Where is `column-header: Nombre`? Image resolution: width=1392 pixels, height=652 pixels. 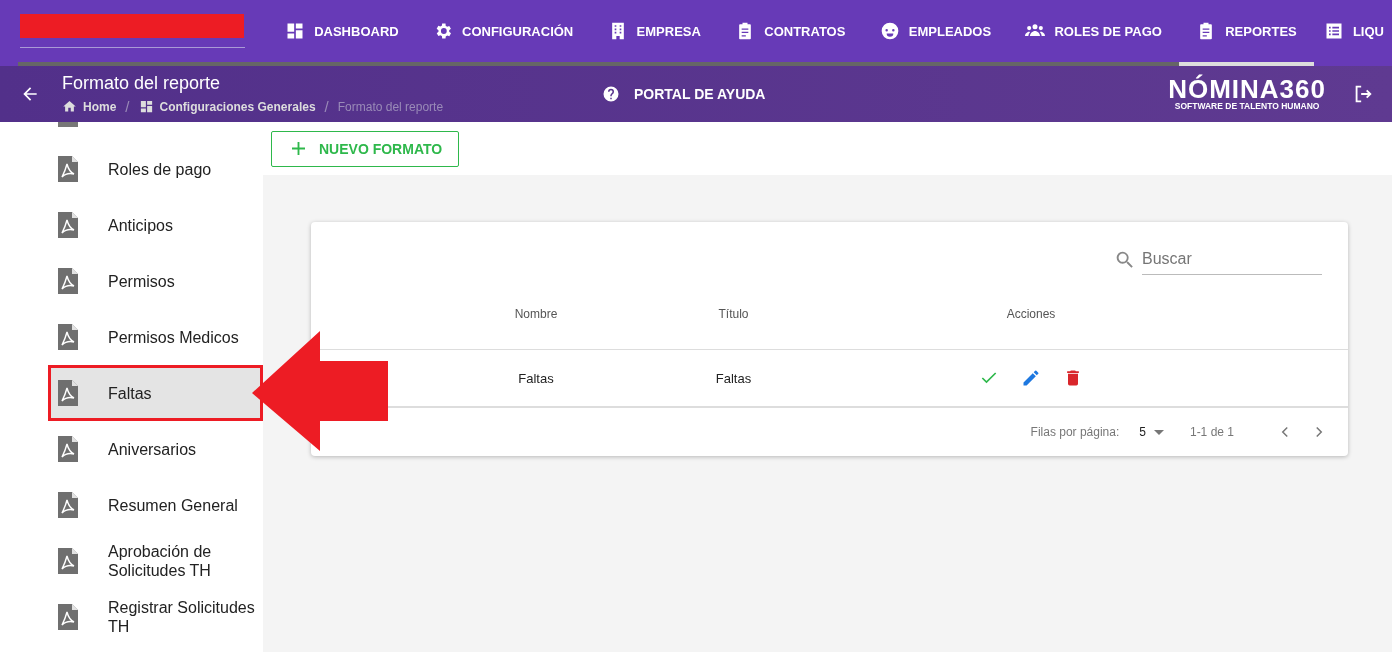 column-header: Nombre is located at coordinates (536, 314).